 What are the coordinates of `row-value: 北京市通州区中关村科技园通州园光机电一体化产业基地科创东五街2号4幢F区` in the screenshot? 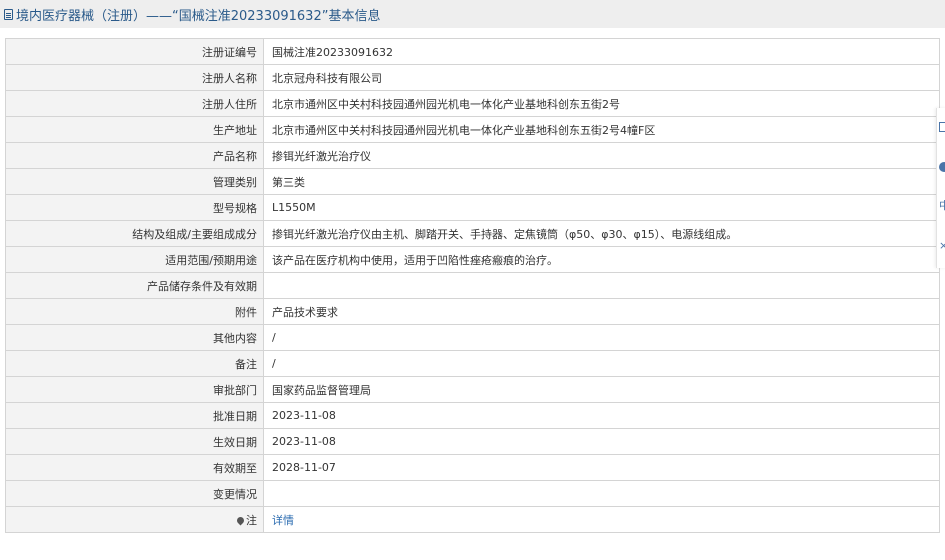 It's located at (601, 129).